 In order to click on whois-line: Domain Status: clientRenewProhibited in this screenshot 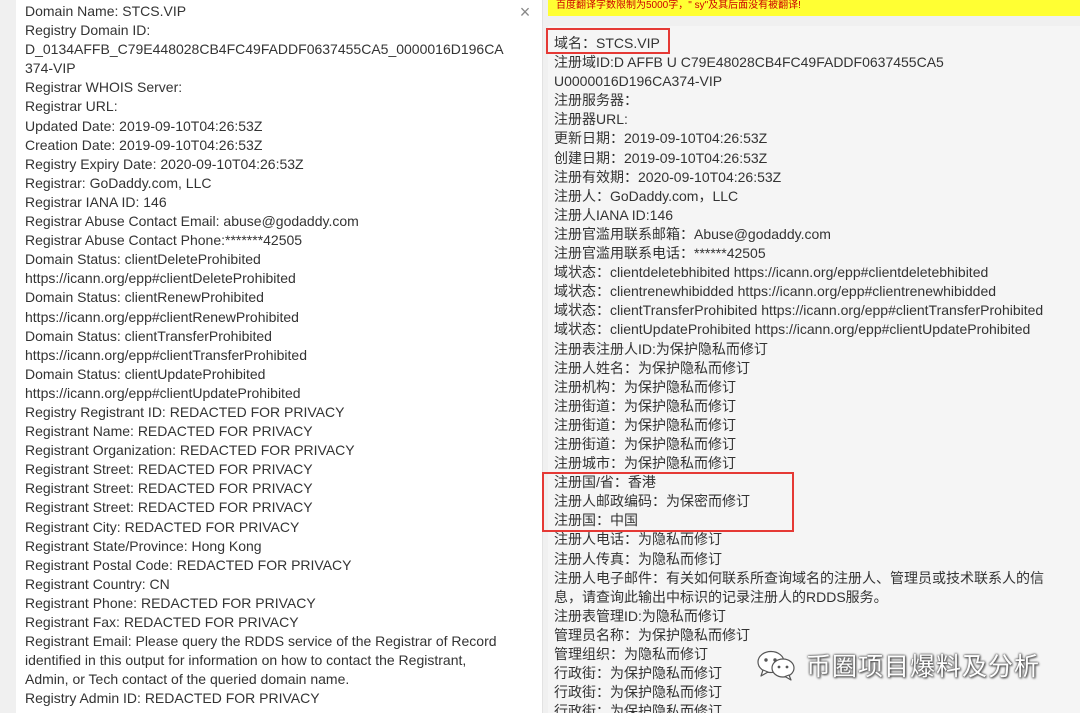, I will do `click(144, 297)`.